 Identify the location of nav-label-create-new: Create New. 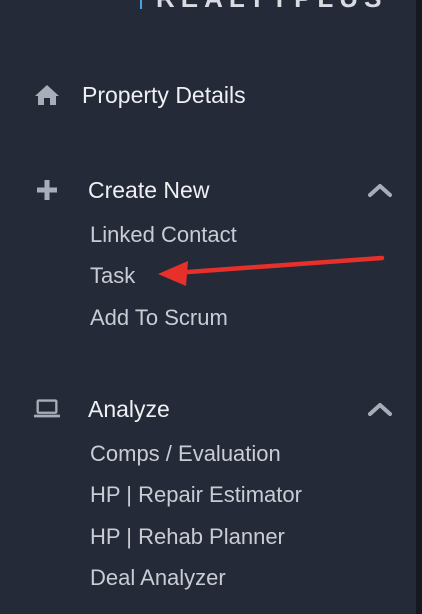
(149, 189).